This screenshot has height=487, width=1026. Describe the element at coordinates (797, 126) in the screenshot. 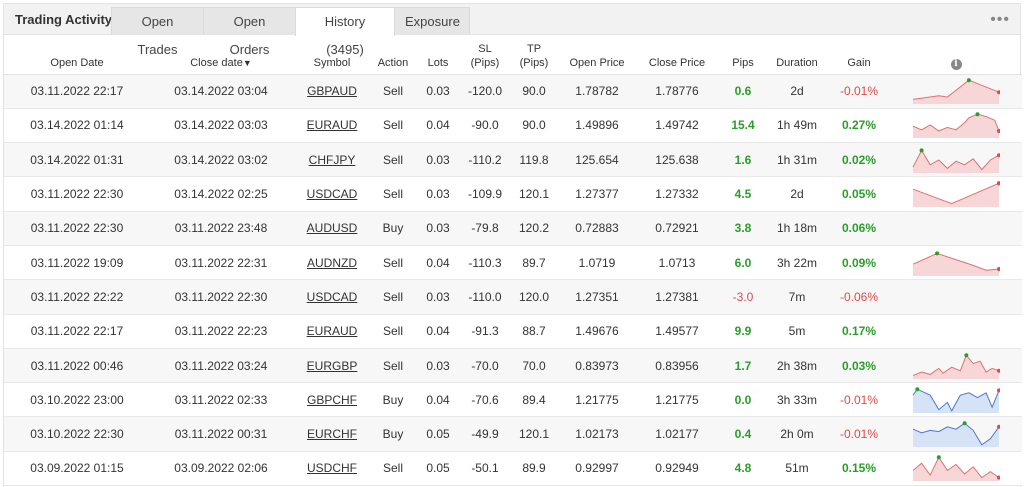

I see `cell-duration: 1h 49m` at that location.